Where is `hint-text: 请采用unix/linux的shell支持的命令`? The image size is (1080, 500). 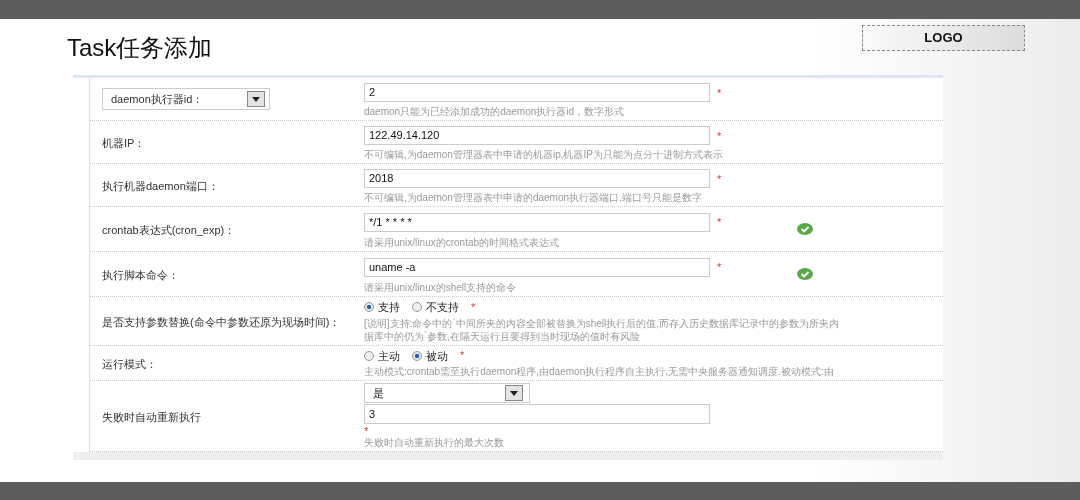
hint-text: 请采用unix/linux的shell支持的命令 is located at coordinates (441, 287).